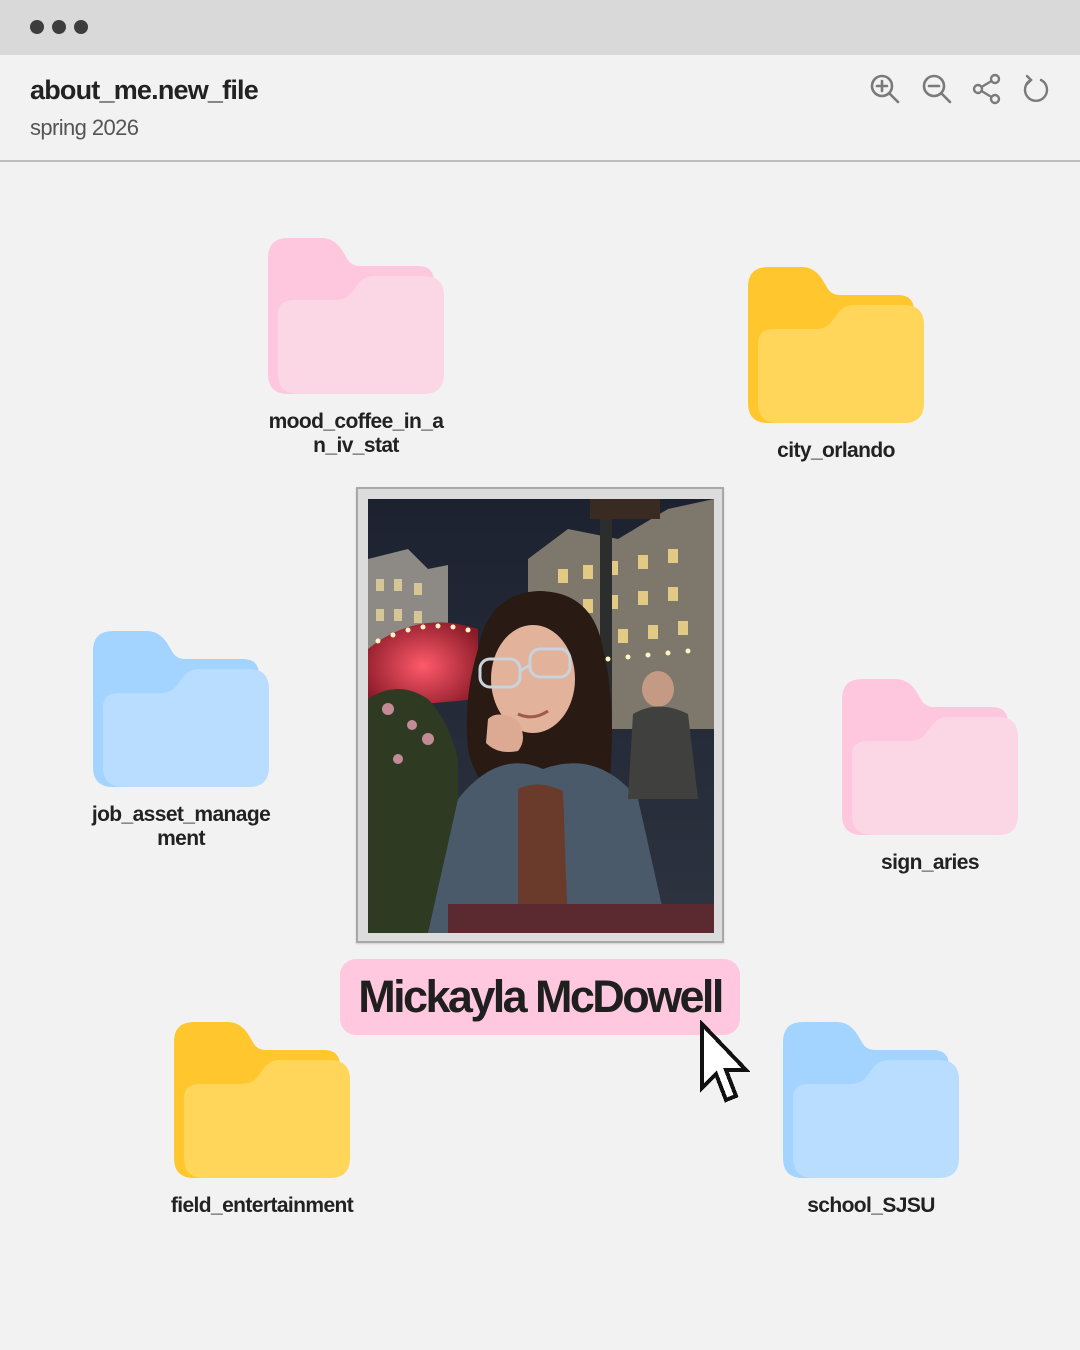 This screenshot has height=1350, width=1080. I want to click on folder-mood: mood_coffee_in_an_iv_stat, so click(358, 348).